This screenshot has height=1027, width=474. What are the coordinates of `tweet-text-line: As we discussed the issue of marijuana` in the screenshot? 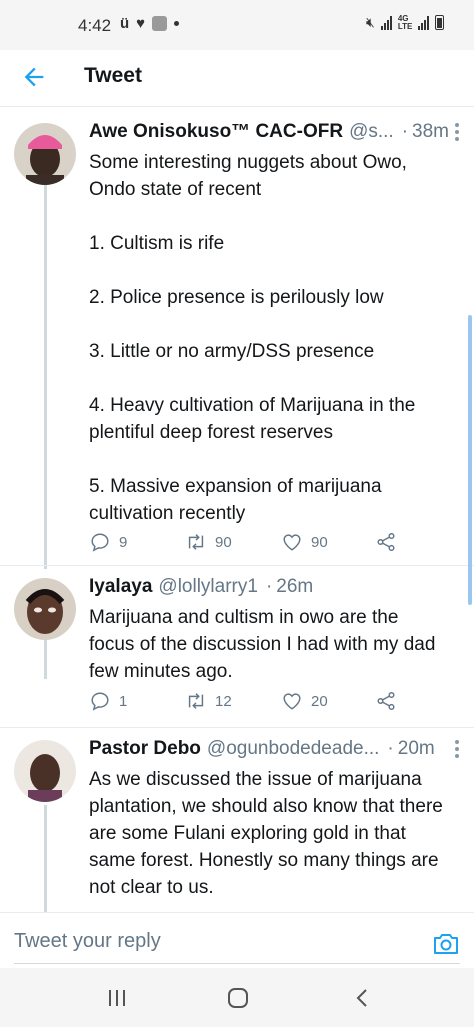 It's located at (255, 779).